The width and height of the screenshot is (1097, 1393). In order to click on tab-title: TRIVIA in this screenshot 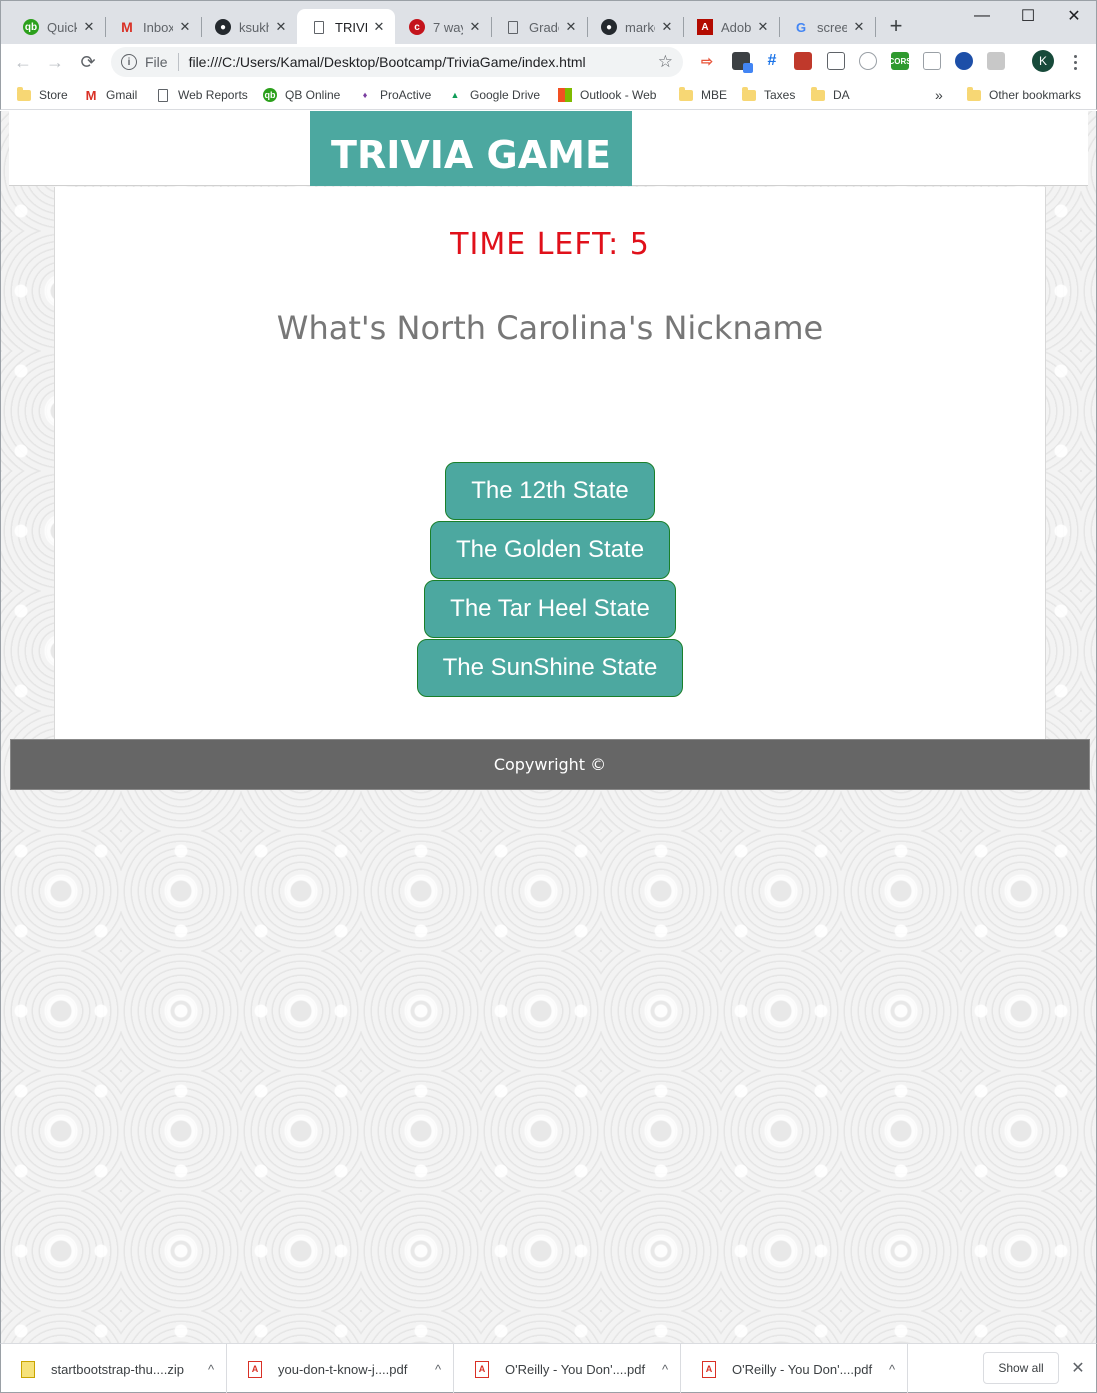, I will do `click(351, 27)`.